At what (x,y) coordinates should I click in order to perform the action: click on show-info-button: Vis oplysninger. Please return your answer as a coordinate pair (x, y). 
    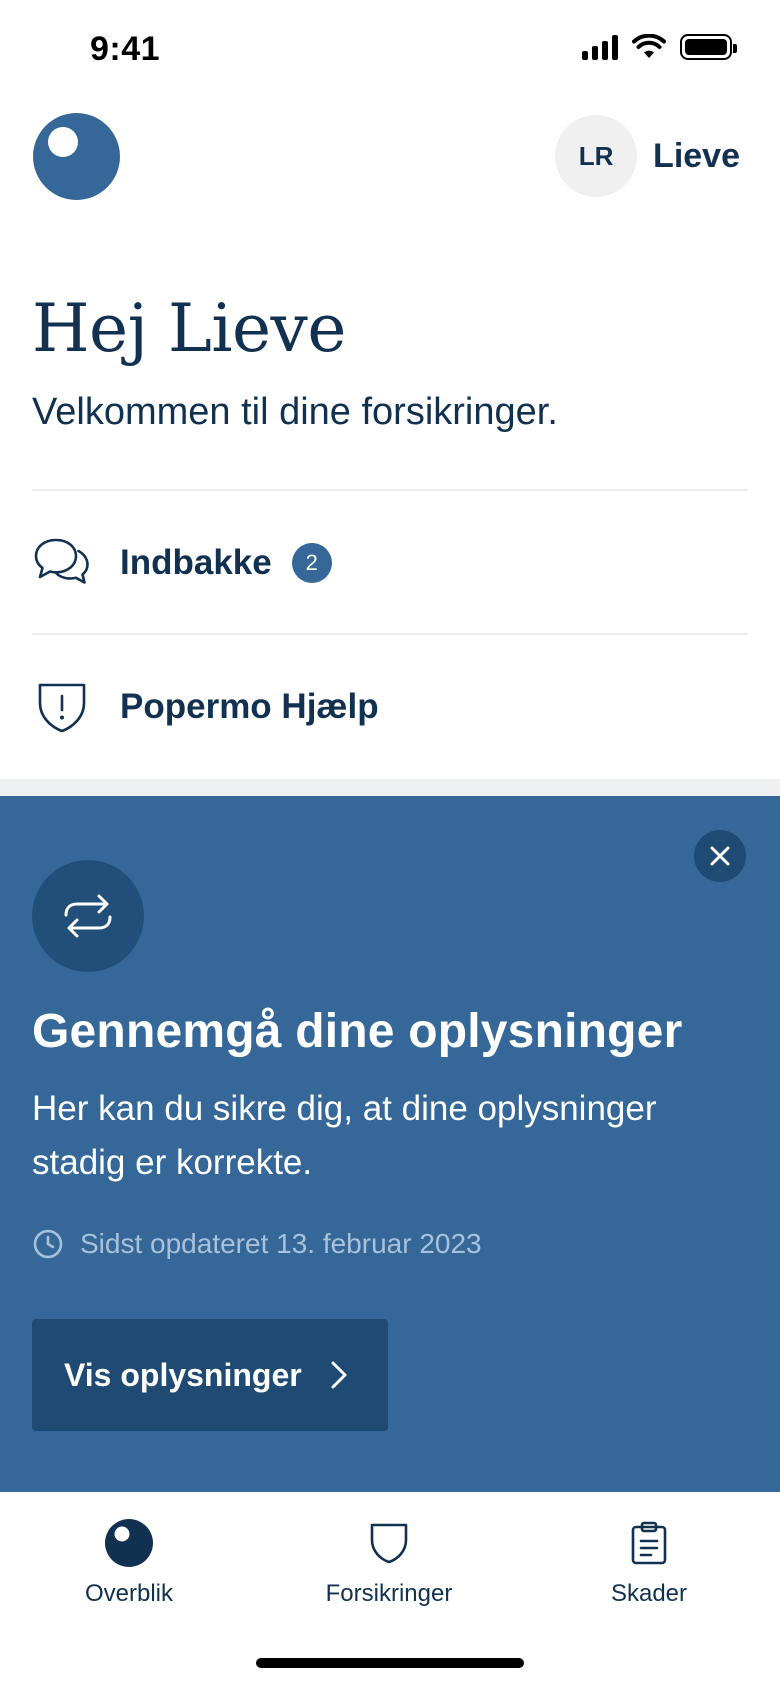
    Looking at the image, I should click on (210, 1375).